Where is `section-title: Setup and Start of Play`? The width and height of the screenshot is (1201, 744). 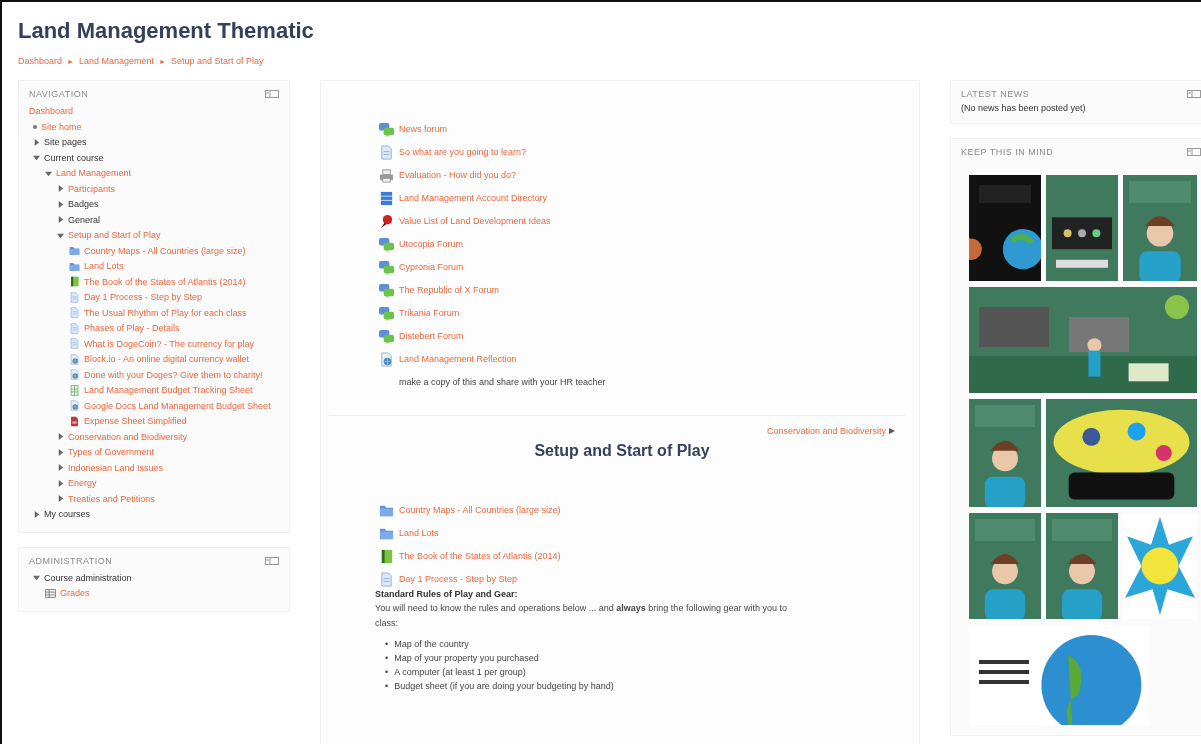
section-title: Setup and Start of Play is located at coordinates (622, 451).